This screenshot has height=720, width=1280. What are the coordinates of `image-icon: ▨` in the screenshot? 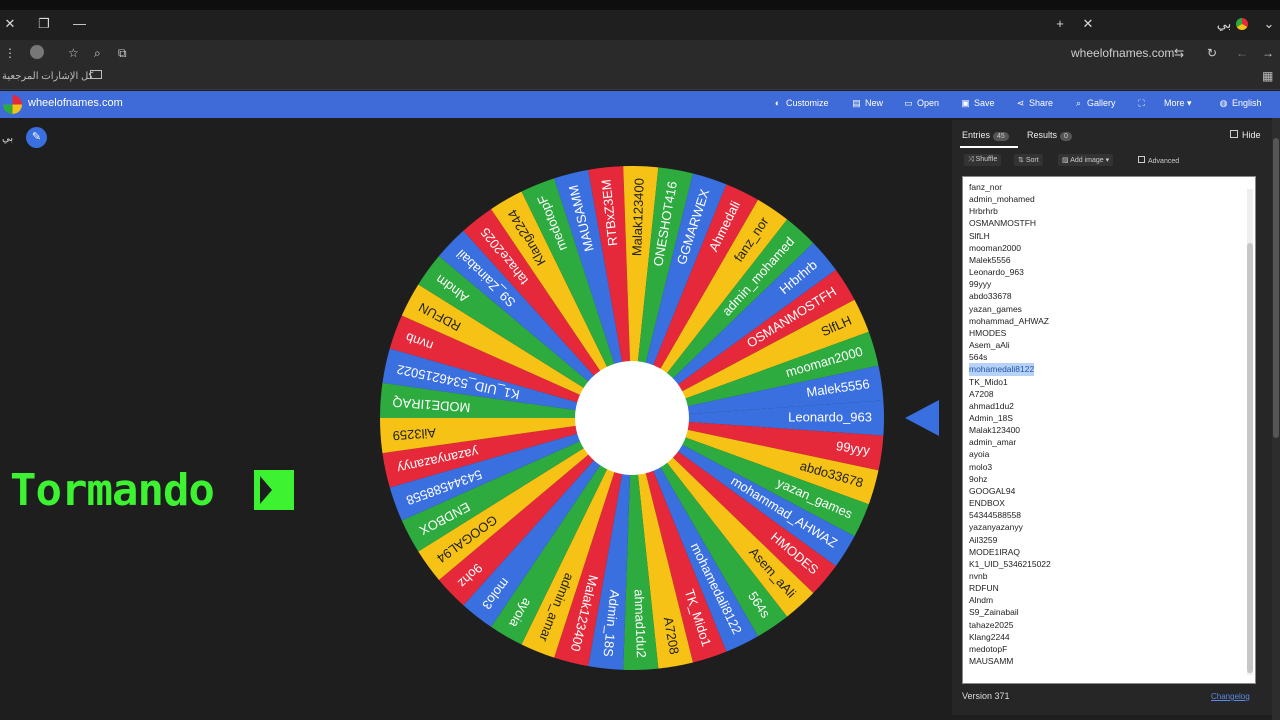 It's located at (1065, 160).